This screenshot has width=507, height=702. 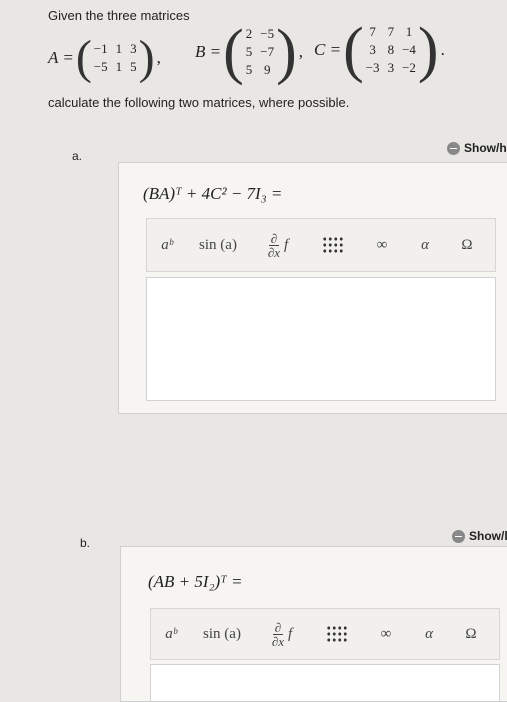 I want to click on matrix-cell: −7, so click(x=267, y=51).